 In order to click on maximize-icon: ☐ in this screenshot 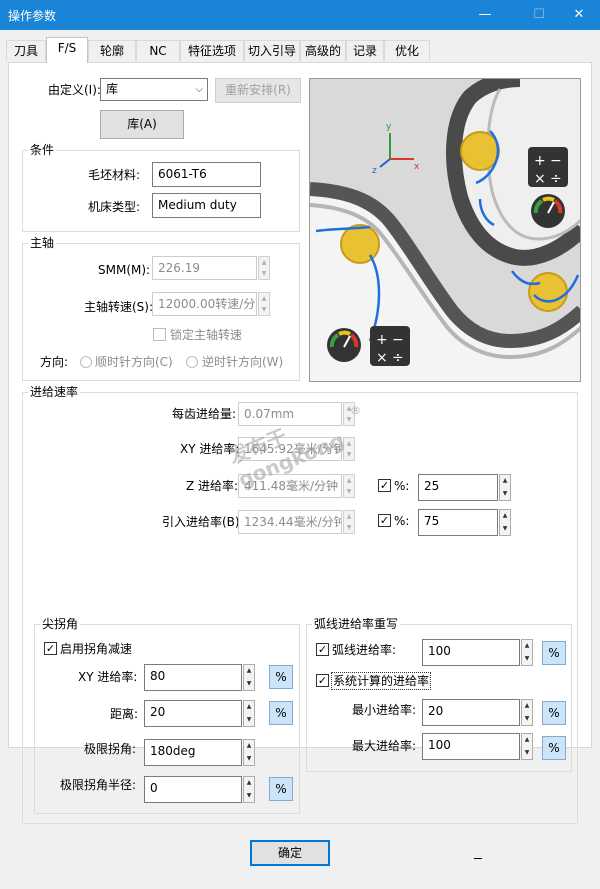, I will do `click(539, 14)`.